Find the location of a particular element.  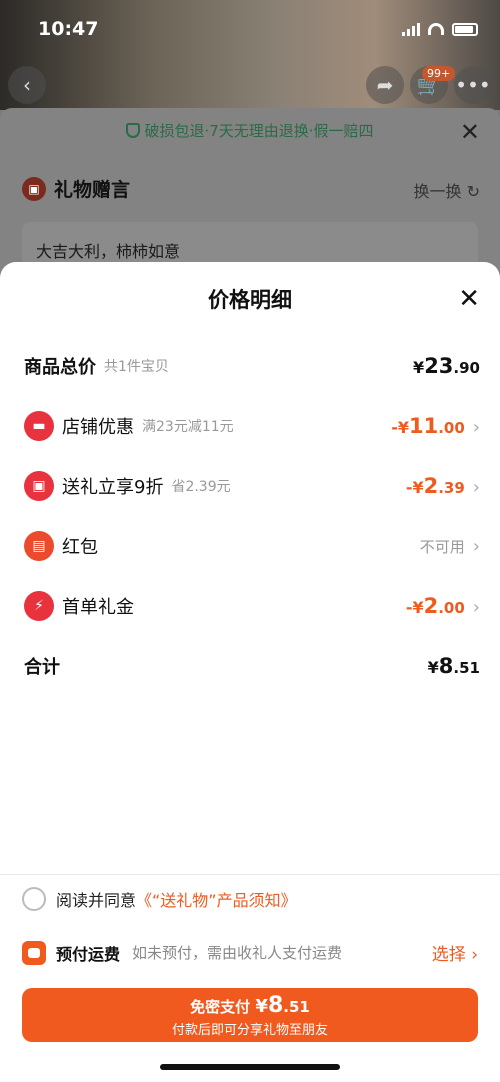

shop-icon: ▬ is located at coordinates (39, 426).